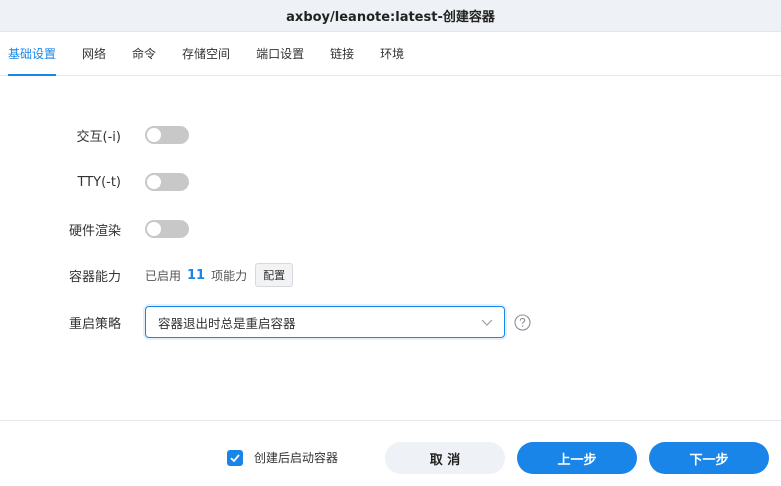  Describe the element at coordinates (98, 137) in the screenshot. I see `interactive-label: 交互(-i)` at that location.